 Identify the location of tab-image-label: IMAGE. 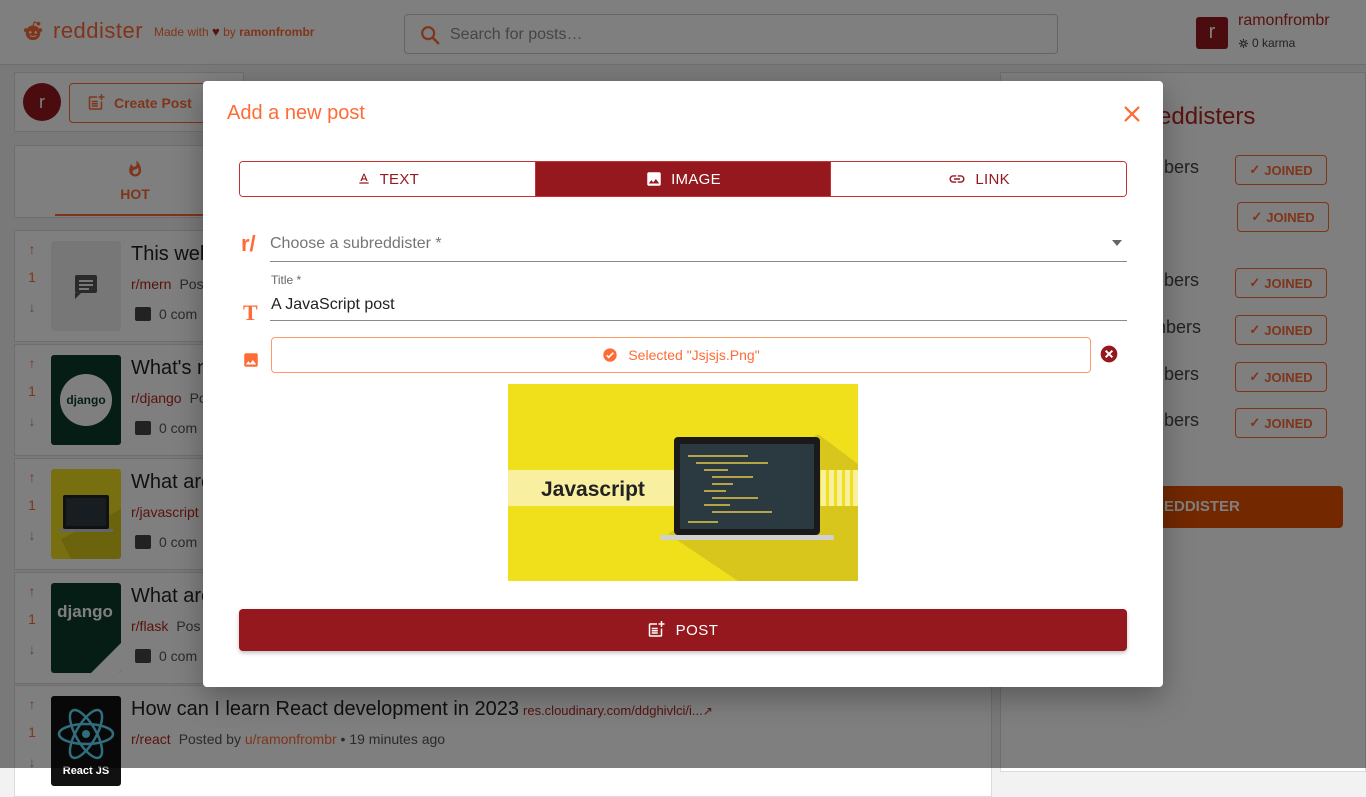
(696, 179).